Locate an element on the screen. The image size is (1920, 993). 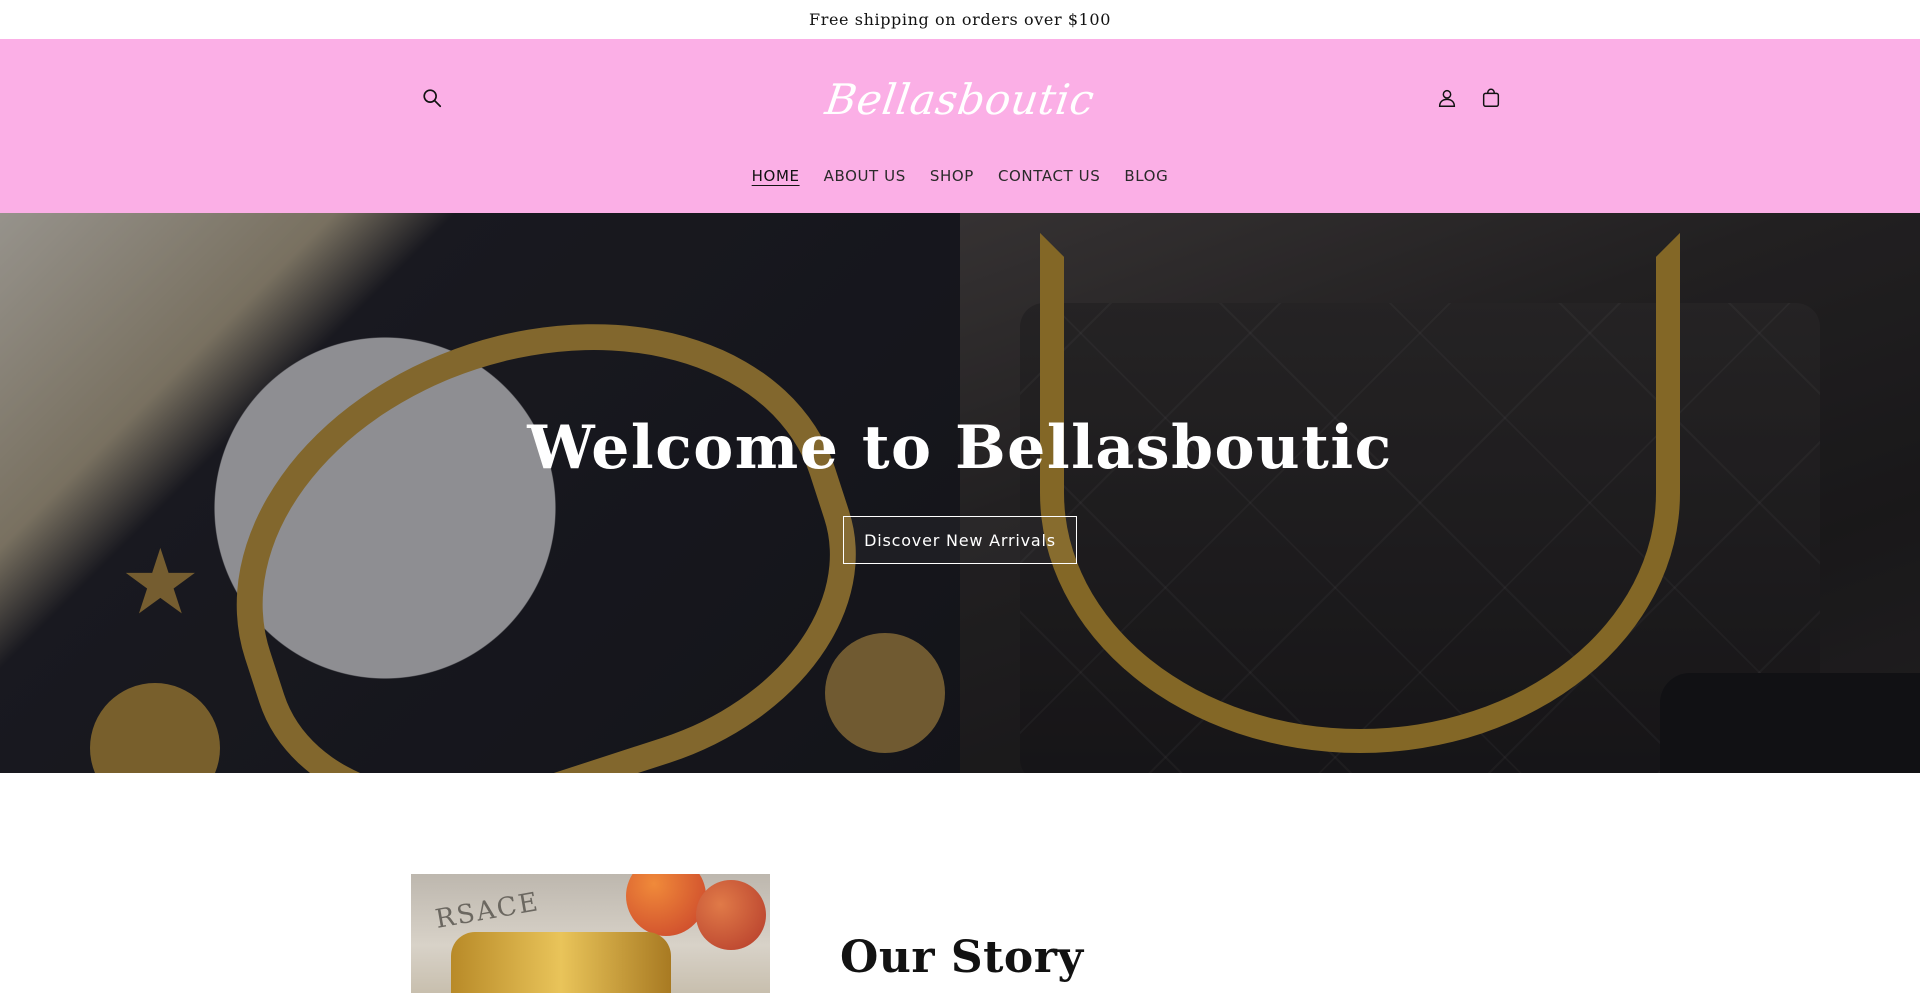
story-image-gold-jewelry is located at coordinates (561, 962).